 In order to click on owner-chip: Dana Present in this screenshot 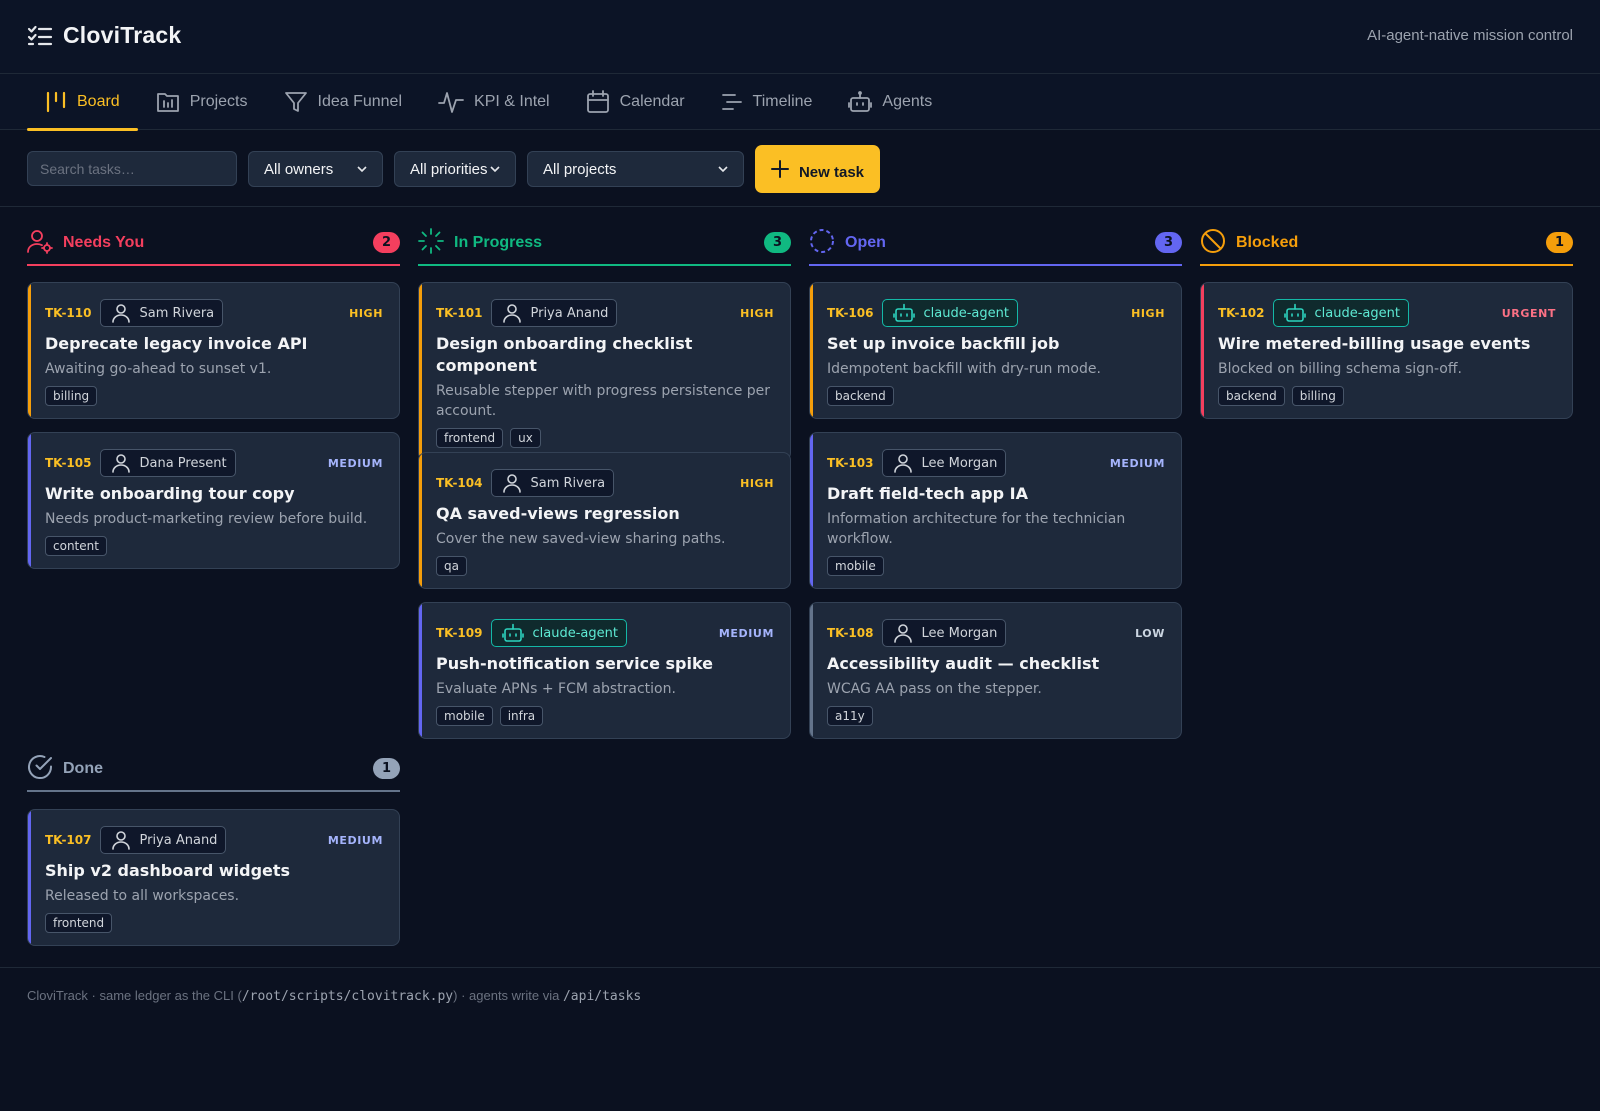, I will do `click(168, 463)`.